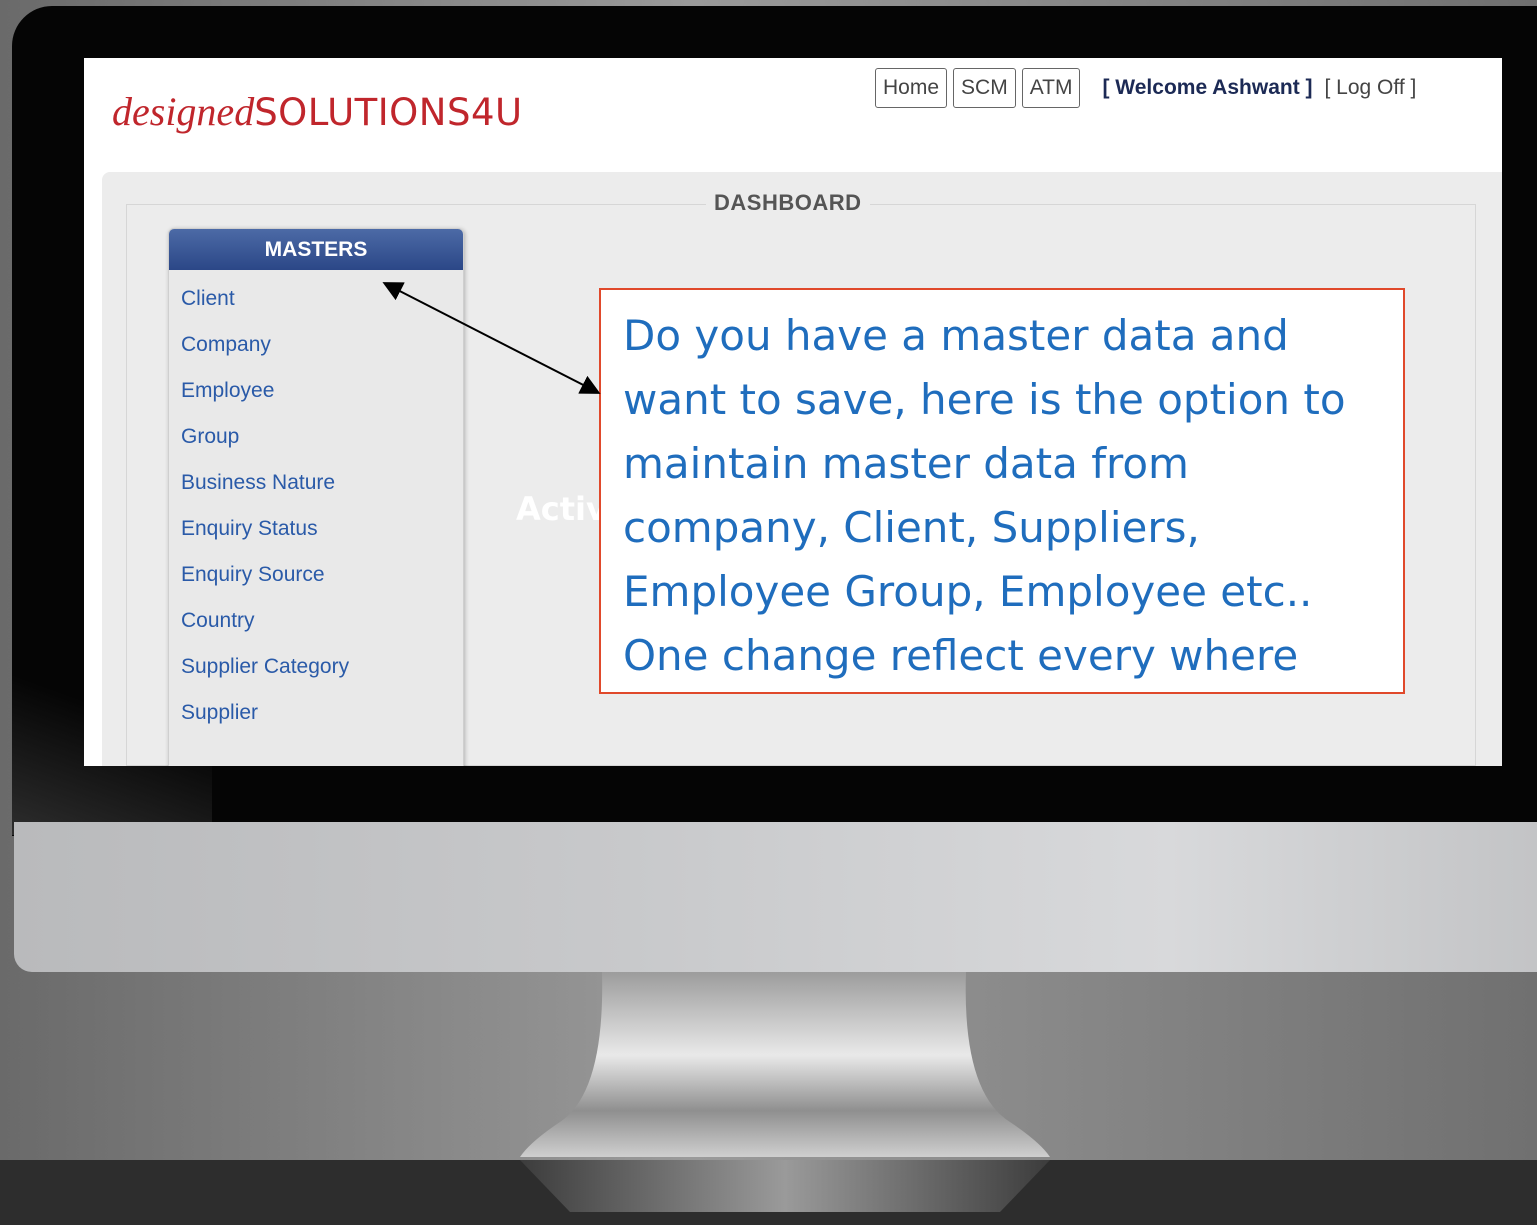 The width and height of the screenshot is (1537, 1225). I want to click on app-logo: designedSOLUTIONS4U, so click(317, 111).